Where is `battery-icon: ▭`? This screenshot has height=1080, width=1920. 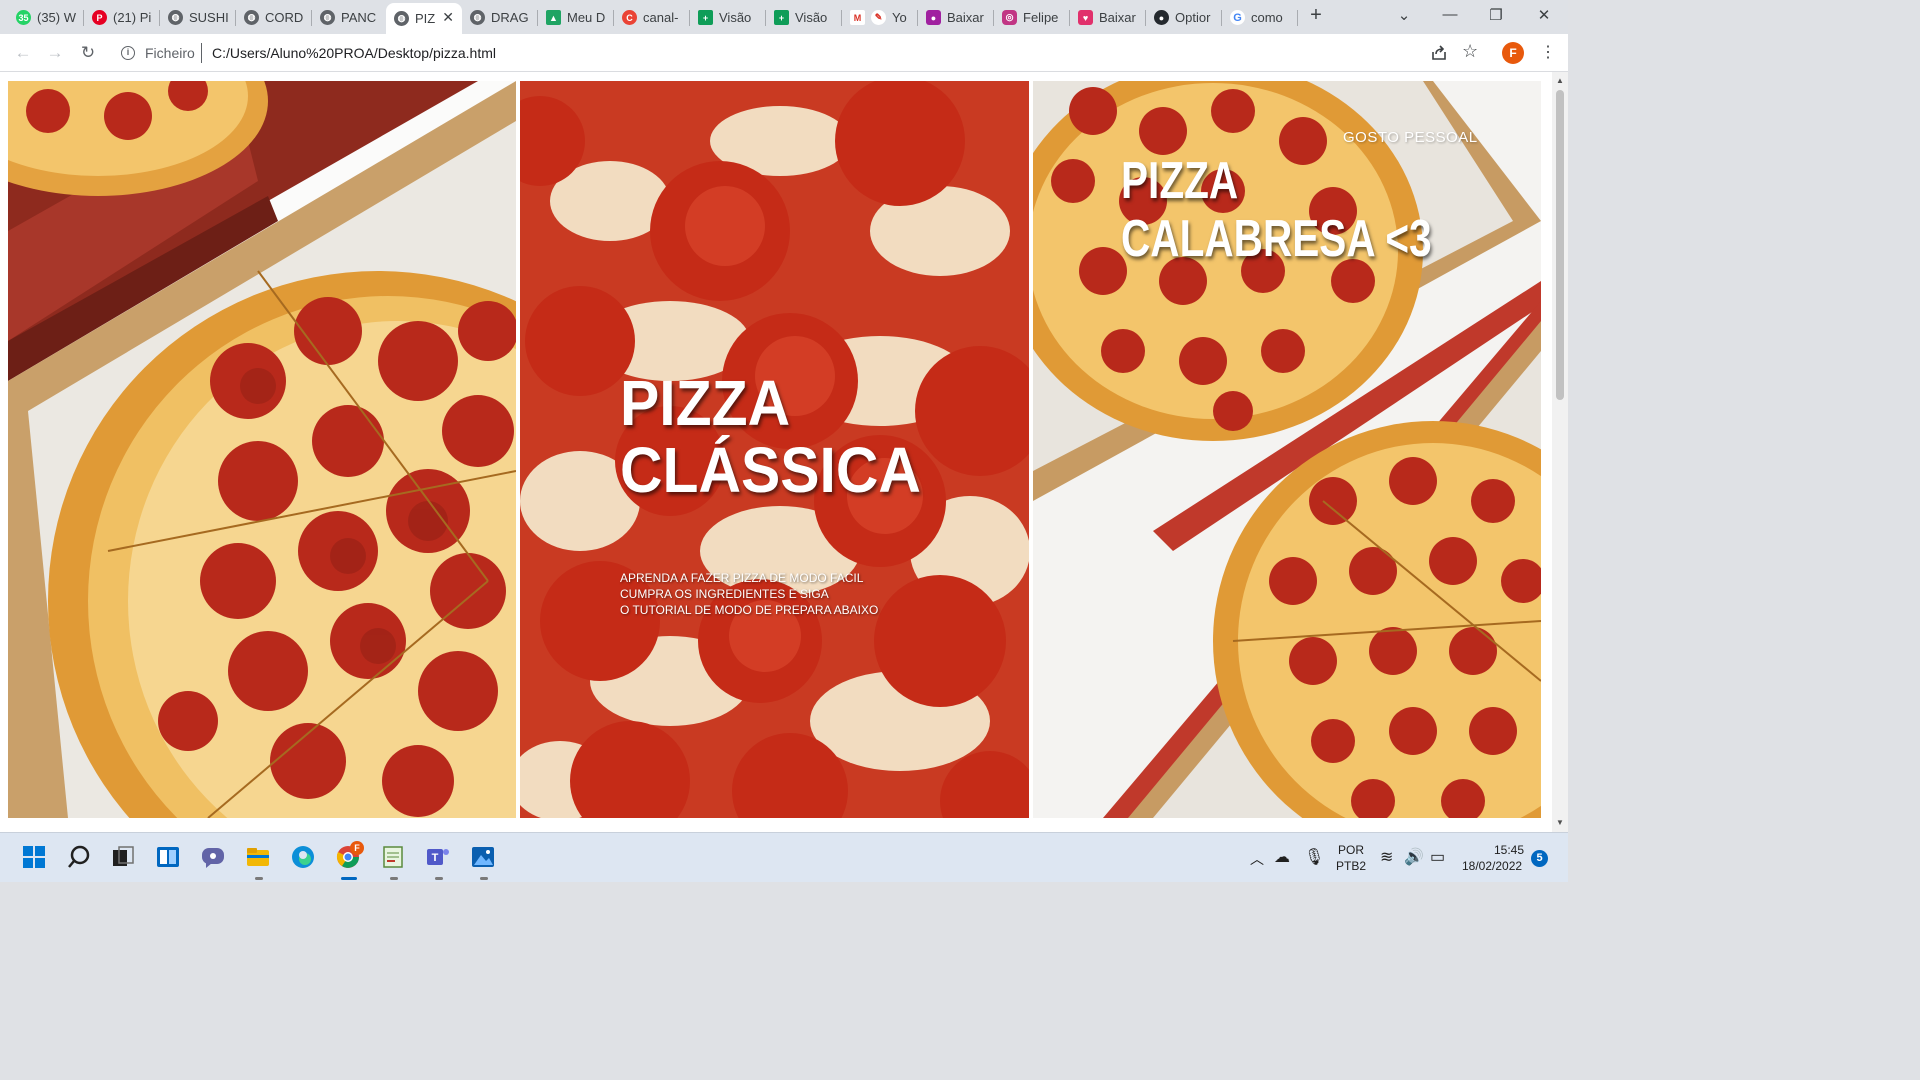 battery-icon: ▭ is located at coordinates (1437, 857).